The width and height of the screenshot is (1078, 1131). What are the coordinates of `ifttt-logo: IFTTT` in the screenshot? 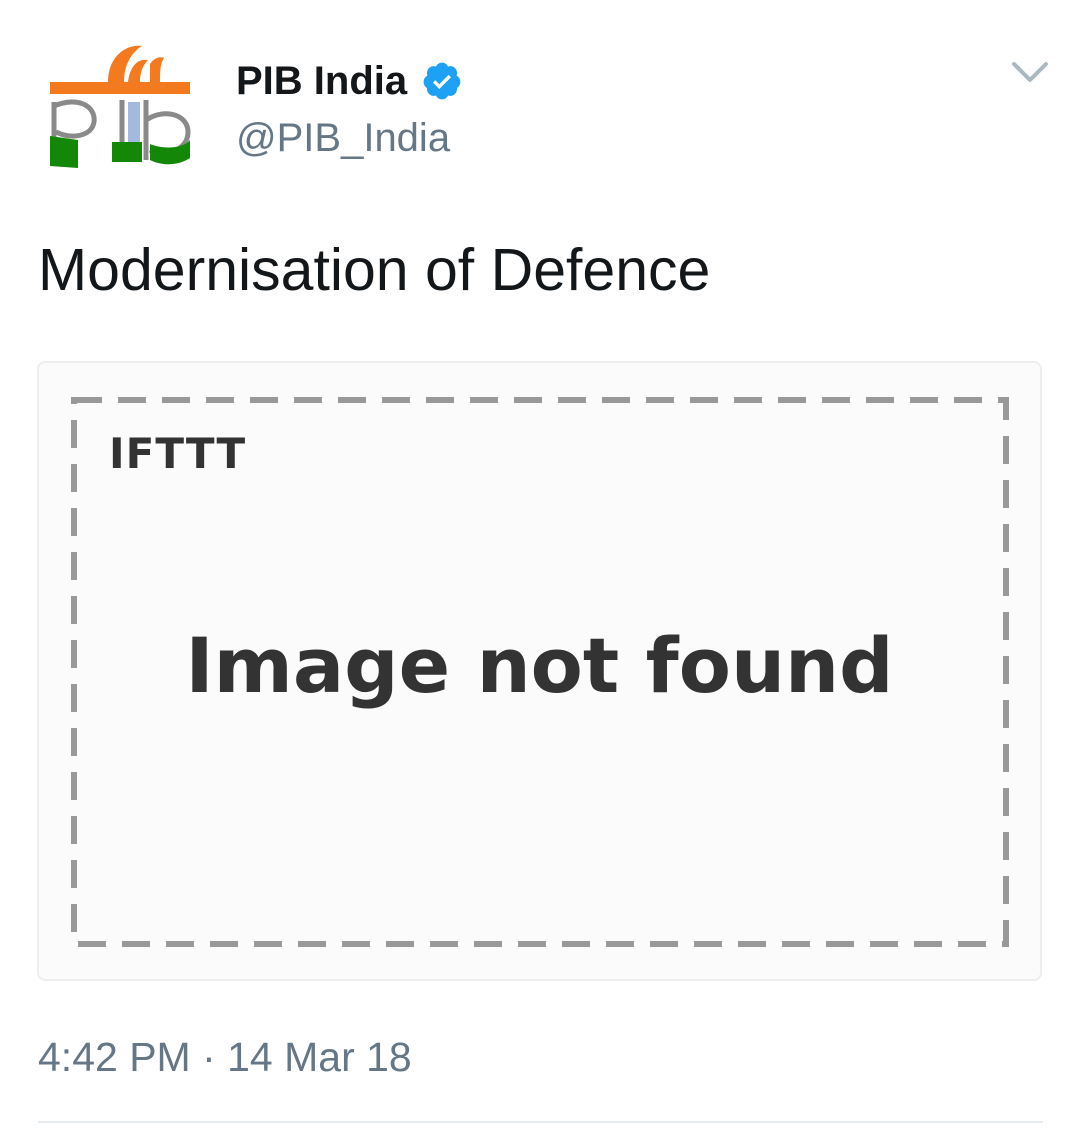 It's located at (178, 453).